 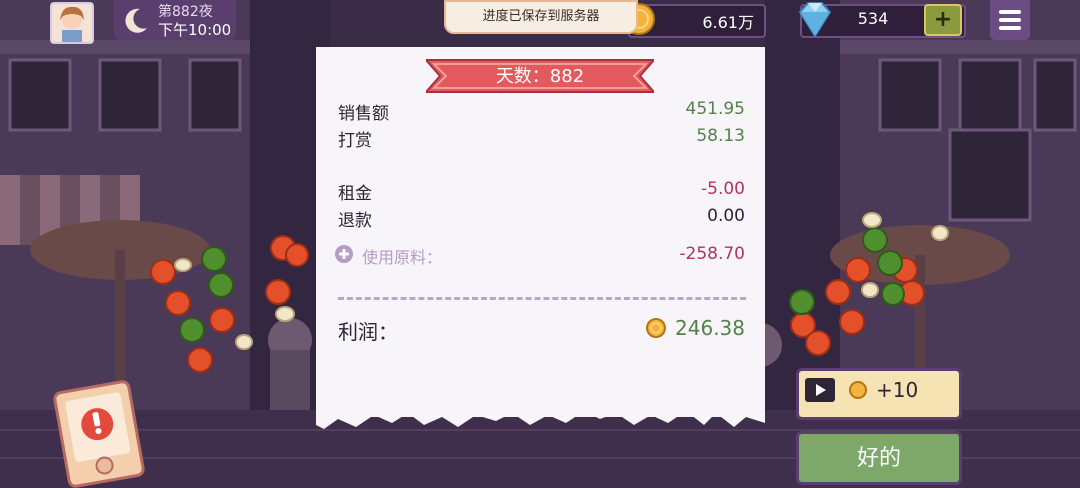 I want to click on rent-label: 租金, so click(x=355, y=194).